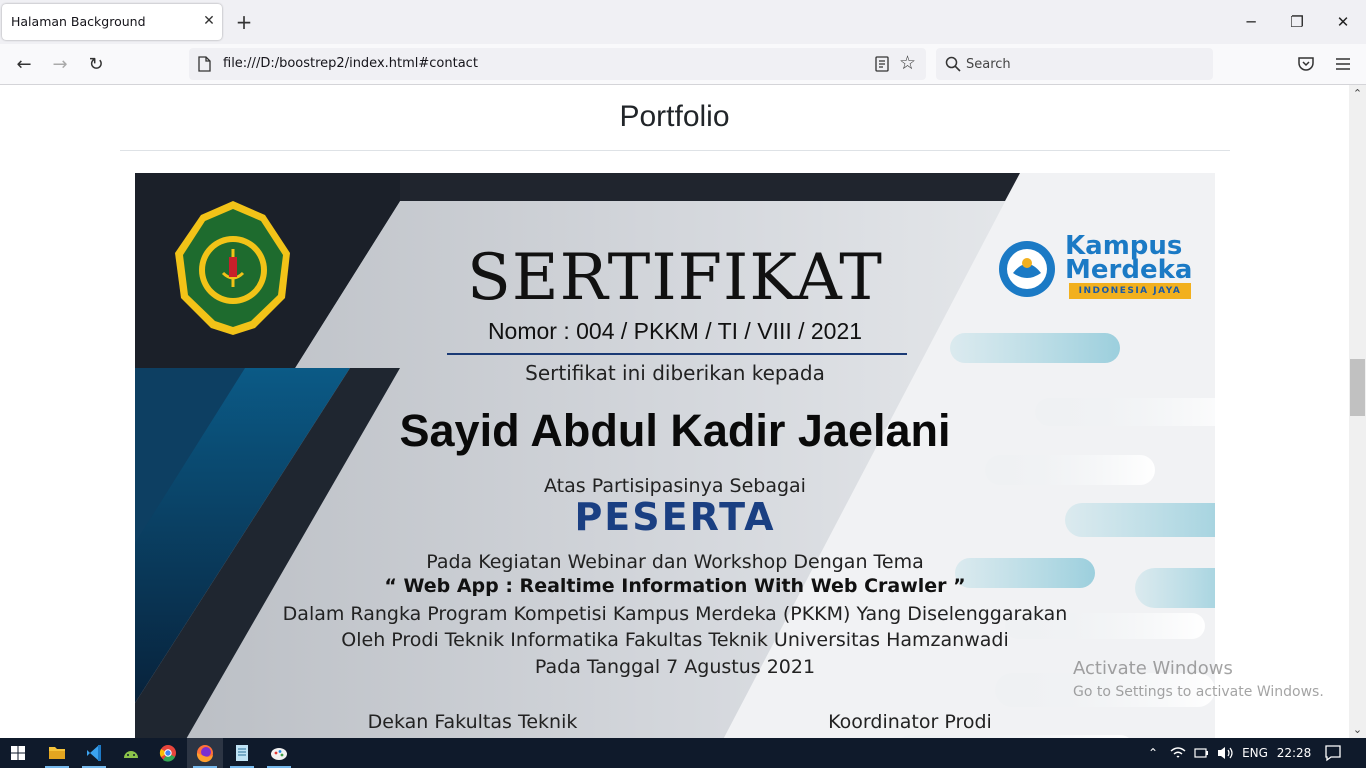 The width and height of the screenshot is (1366, 779). What do you see at coordinates (675, 373) in the screenshot?
I see `certificate-given-to: Sertifikat ini diberikan kepada` at bounding box center [675, 373].